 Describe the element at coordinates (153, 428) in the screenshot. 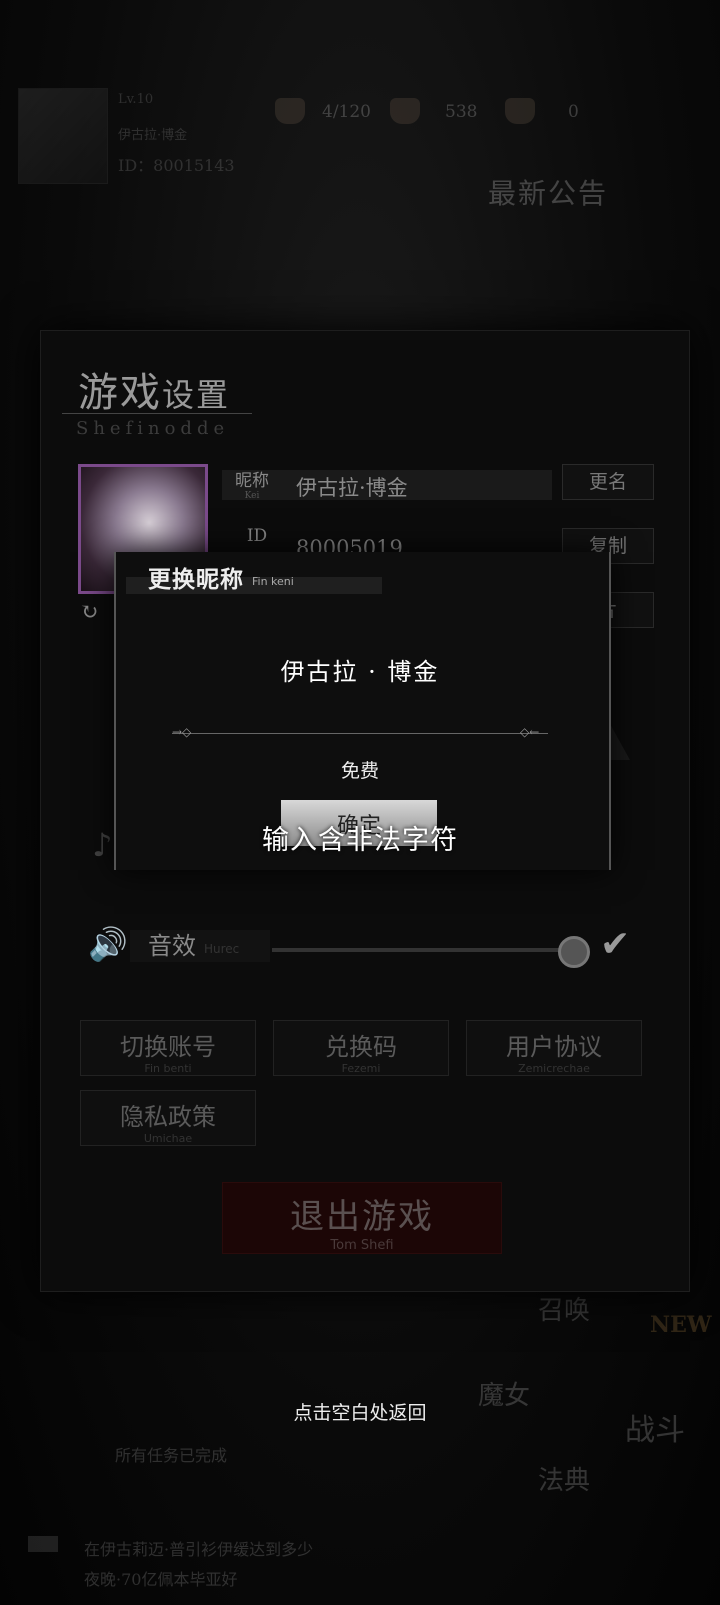

I see `settings-subtitle: Shefinodde` at that location.